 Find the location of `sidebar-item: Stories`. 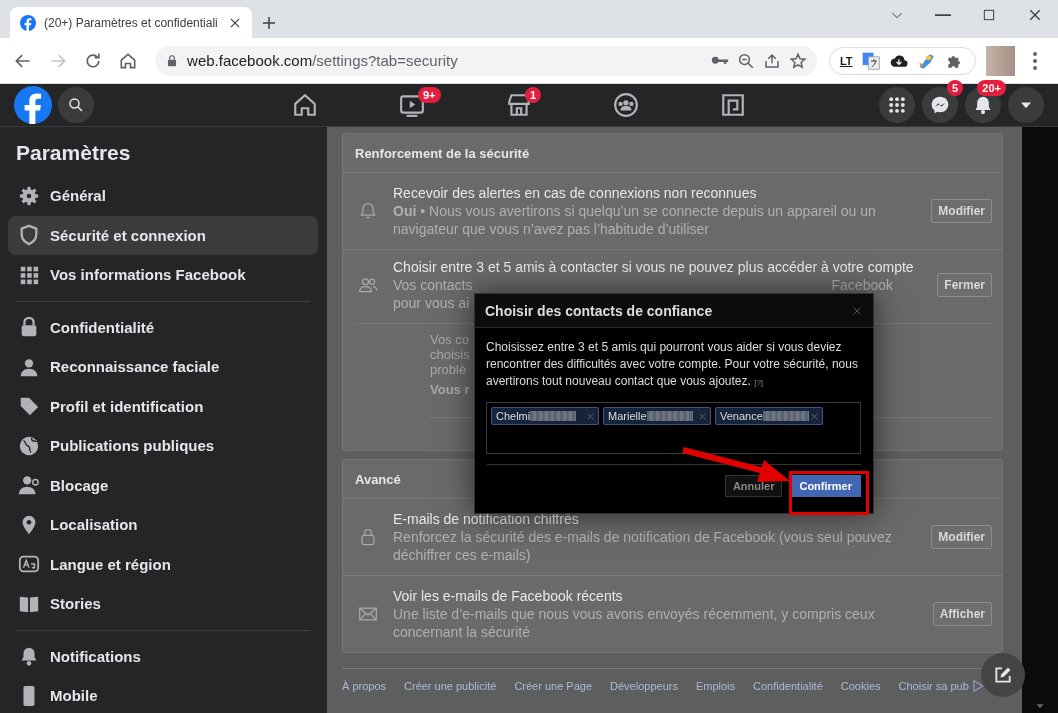

sidebar-item: Stories is located at coordinates (163, 604).